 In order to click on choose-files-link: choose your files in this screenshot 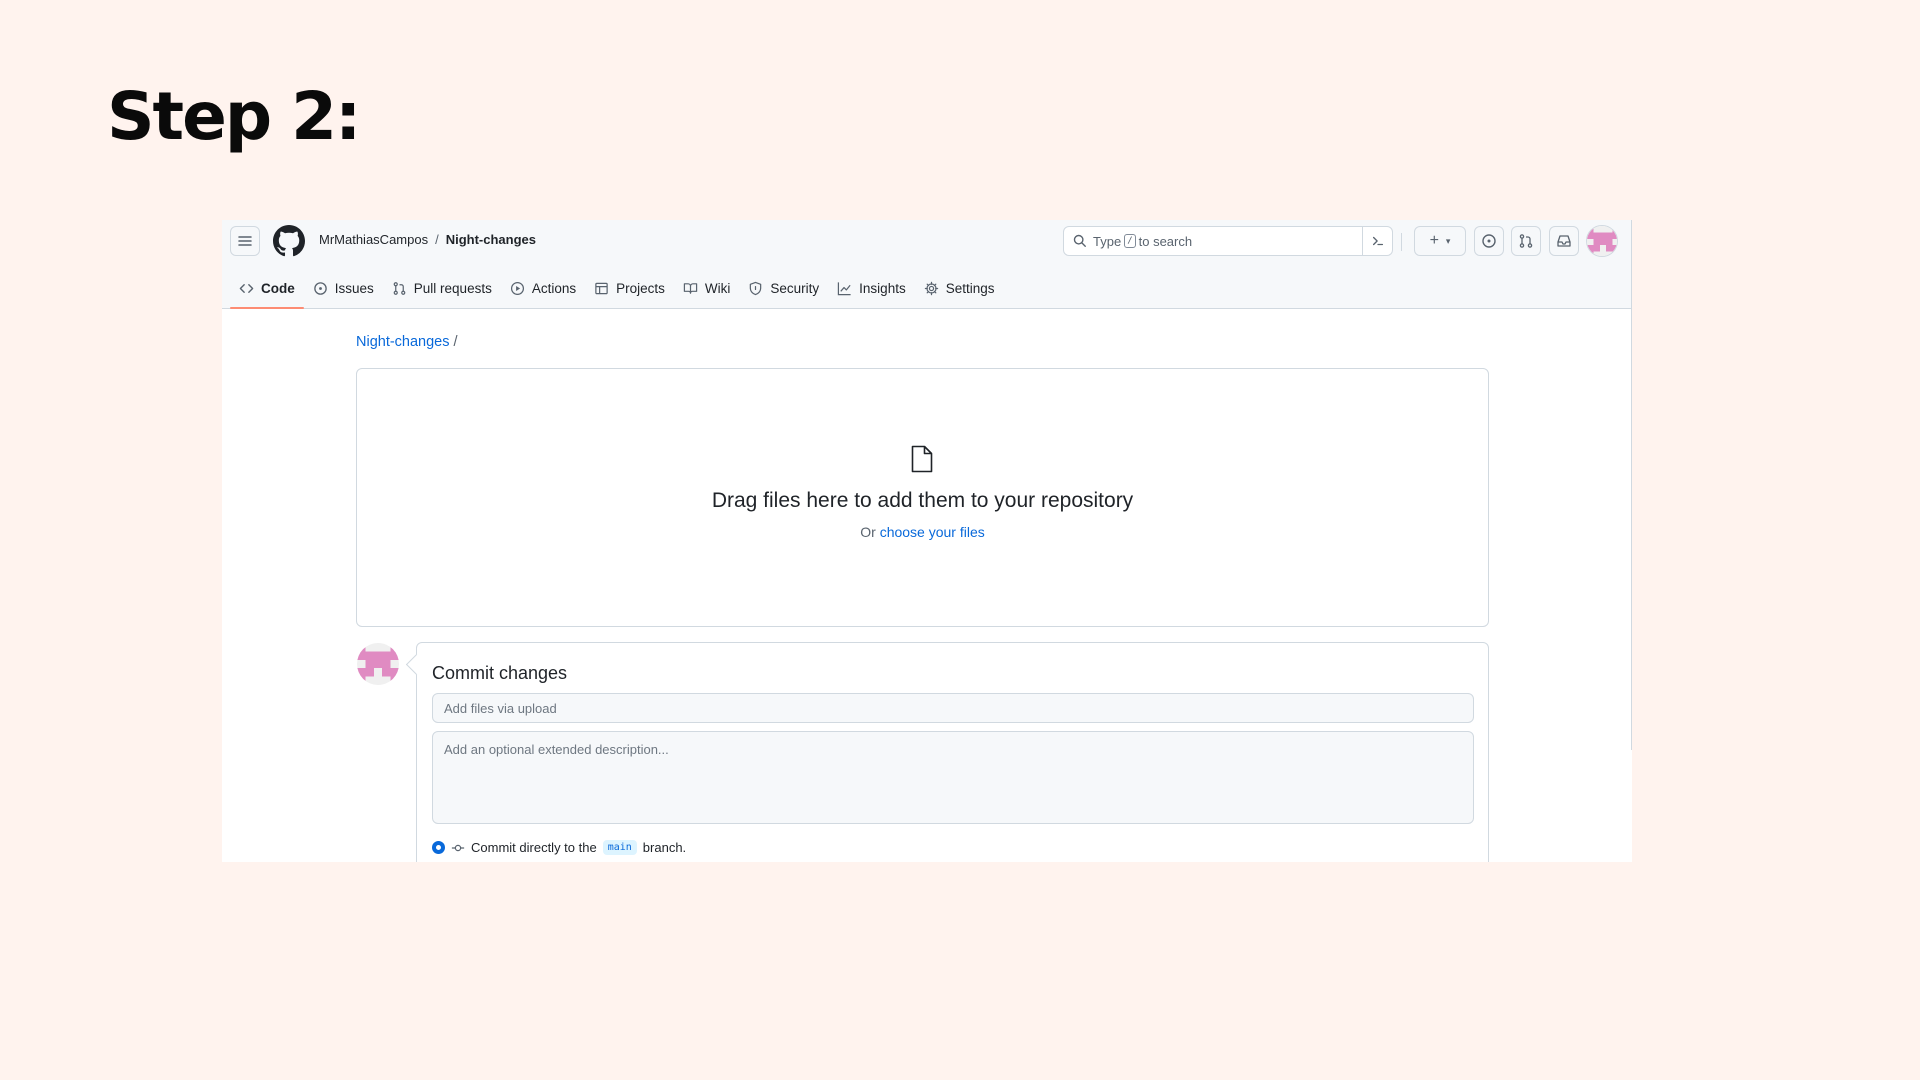, I will do `click(932, 532)`.